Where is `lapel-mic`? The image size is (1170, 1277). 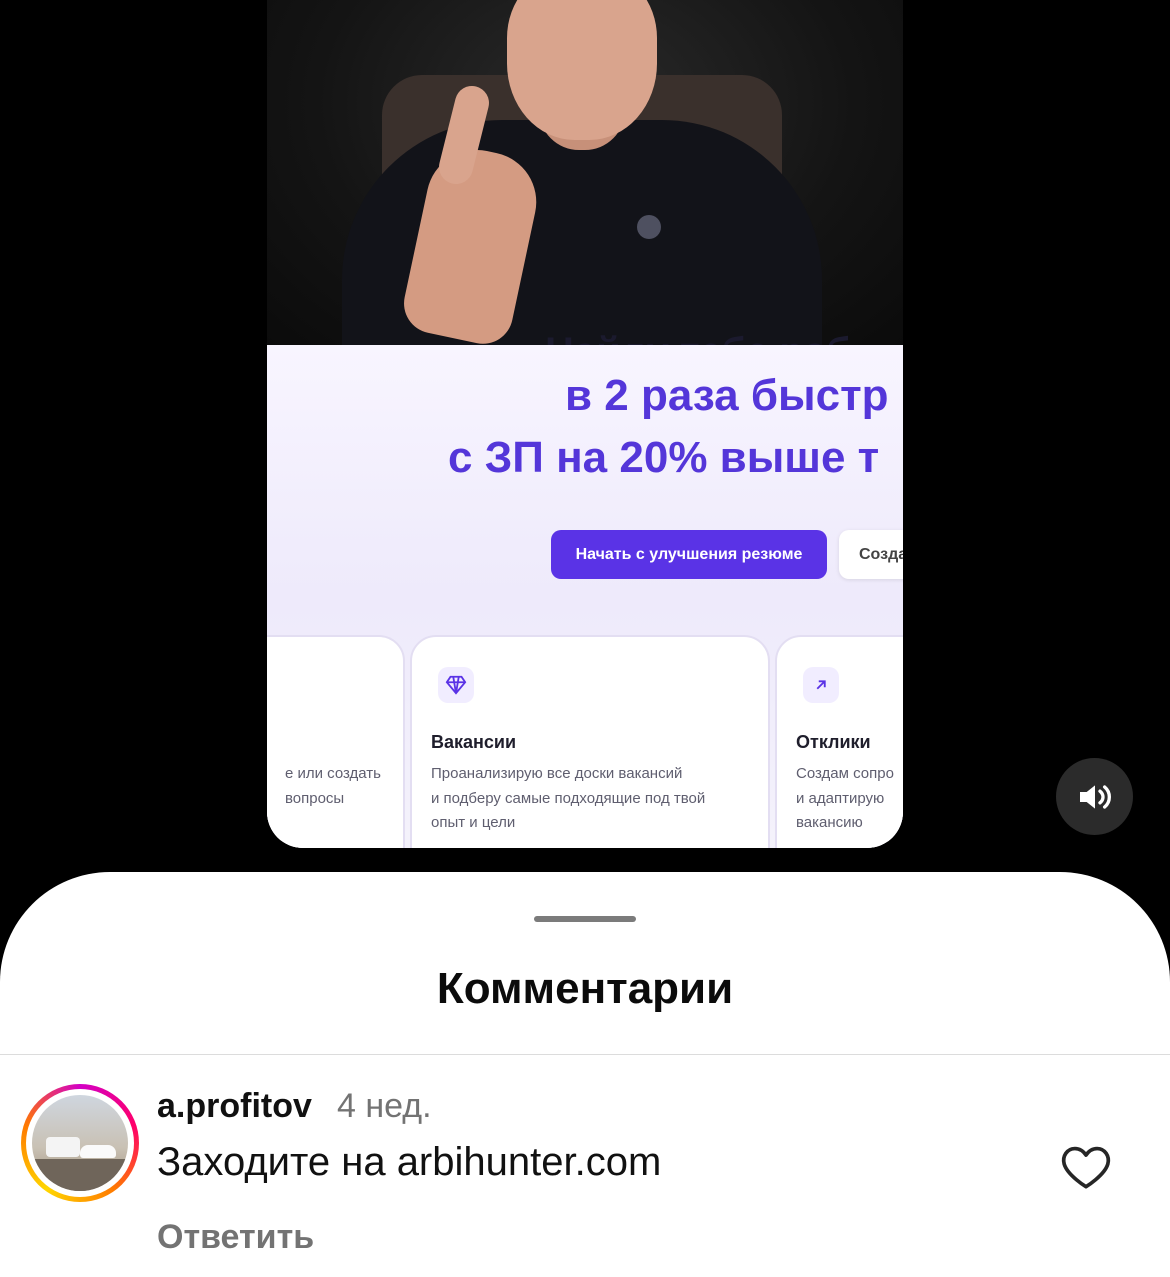 lapel-mic is located at coordinates (649, 227).